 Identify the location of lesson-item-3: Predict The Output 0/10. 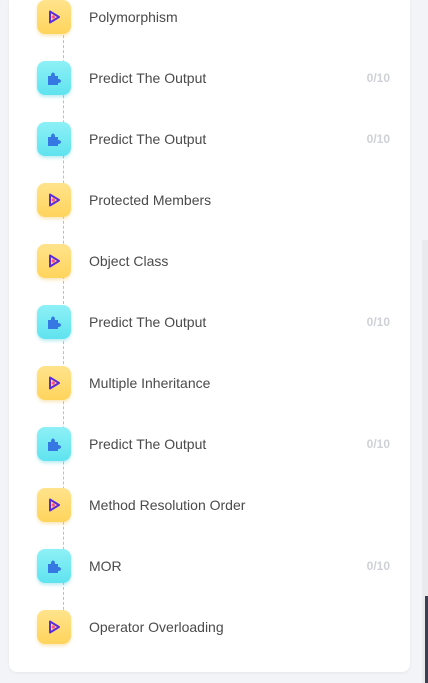
(209, 144).